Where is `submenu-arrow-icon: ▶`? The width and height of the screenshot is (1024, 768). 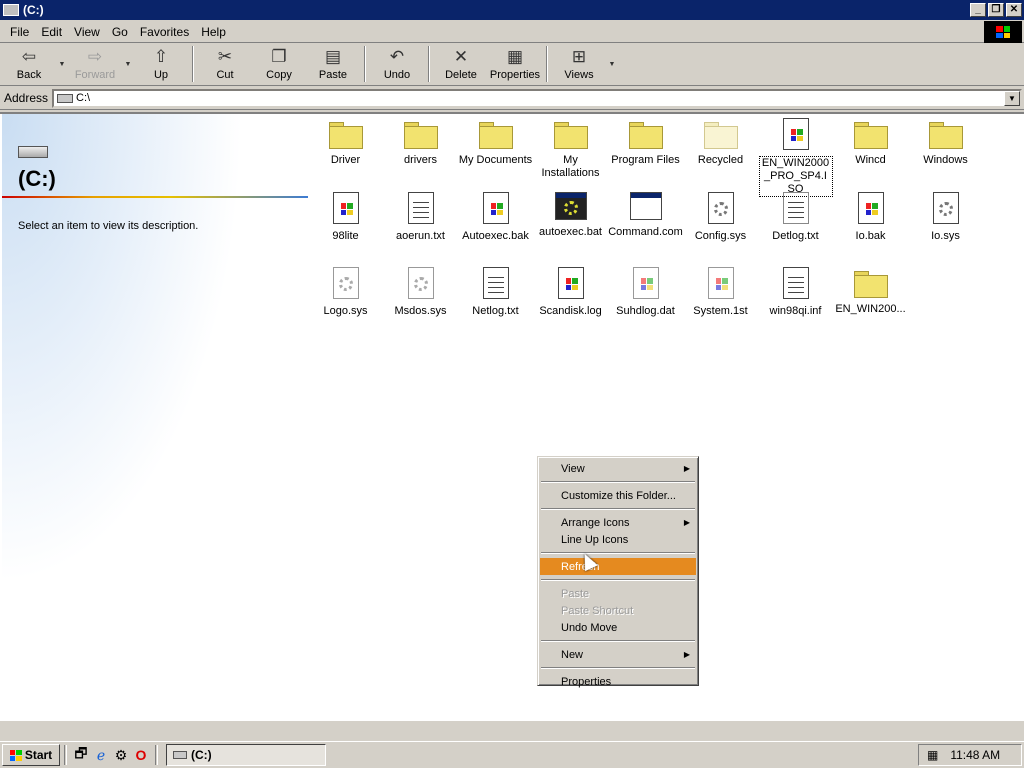
submenu-arrow-icon: ▶ is located at coordinates (686, 522).